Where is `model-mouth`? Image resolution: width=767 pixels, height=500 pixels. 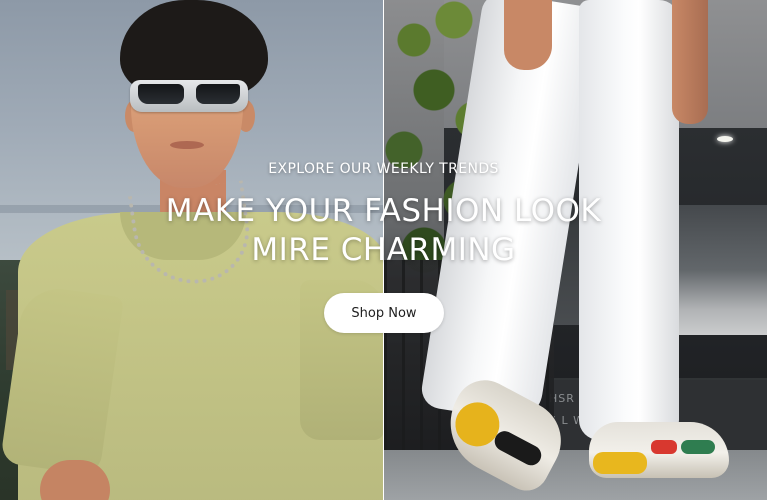 model-mouth is located at coordinates (187, 145).